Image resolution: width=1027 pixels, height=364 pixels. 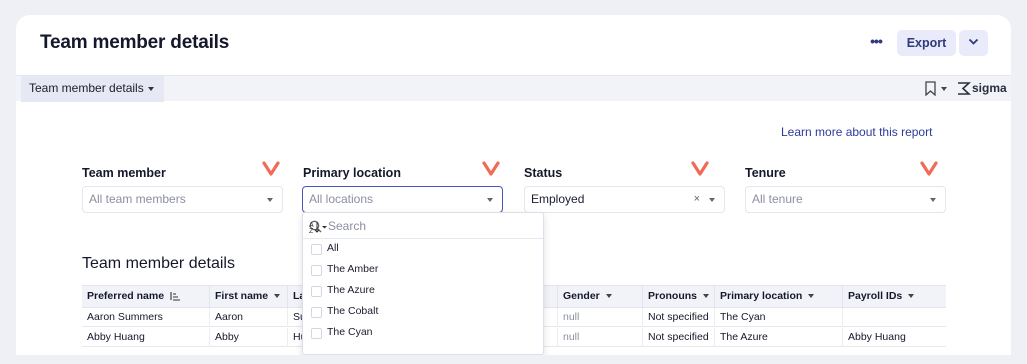 What do you see at coordinates (350, 332) in the screenshot?
I see `option-label: The Cyan` at bounding box center [350, 332].